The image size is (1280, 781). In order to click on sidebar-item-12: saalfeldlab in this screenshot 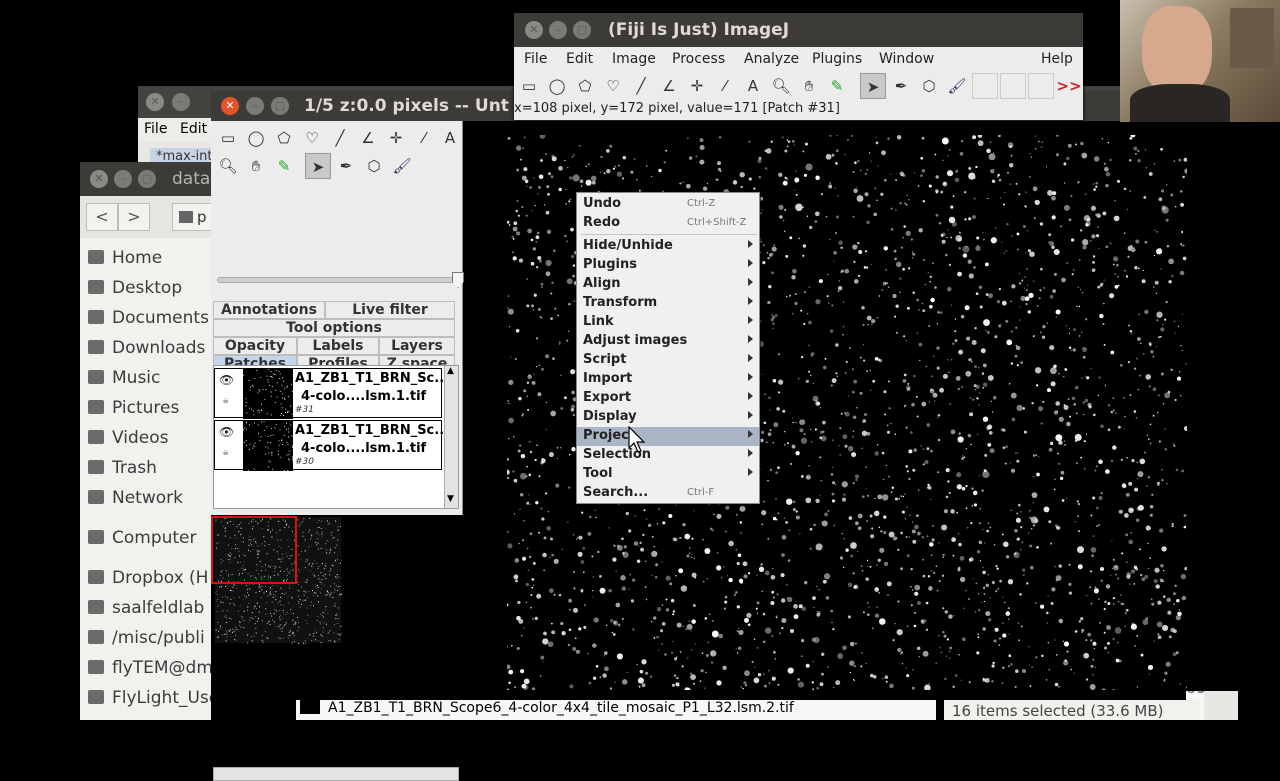, I will do `click(146, 612)`.